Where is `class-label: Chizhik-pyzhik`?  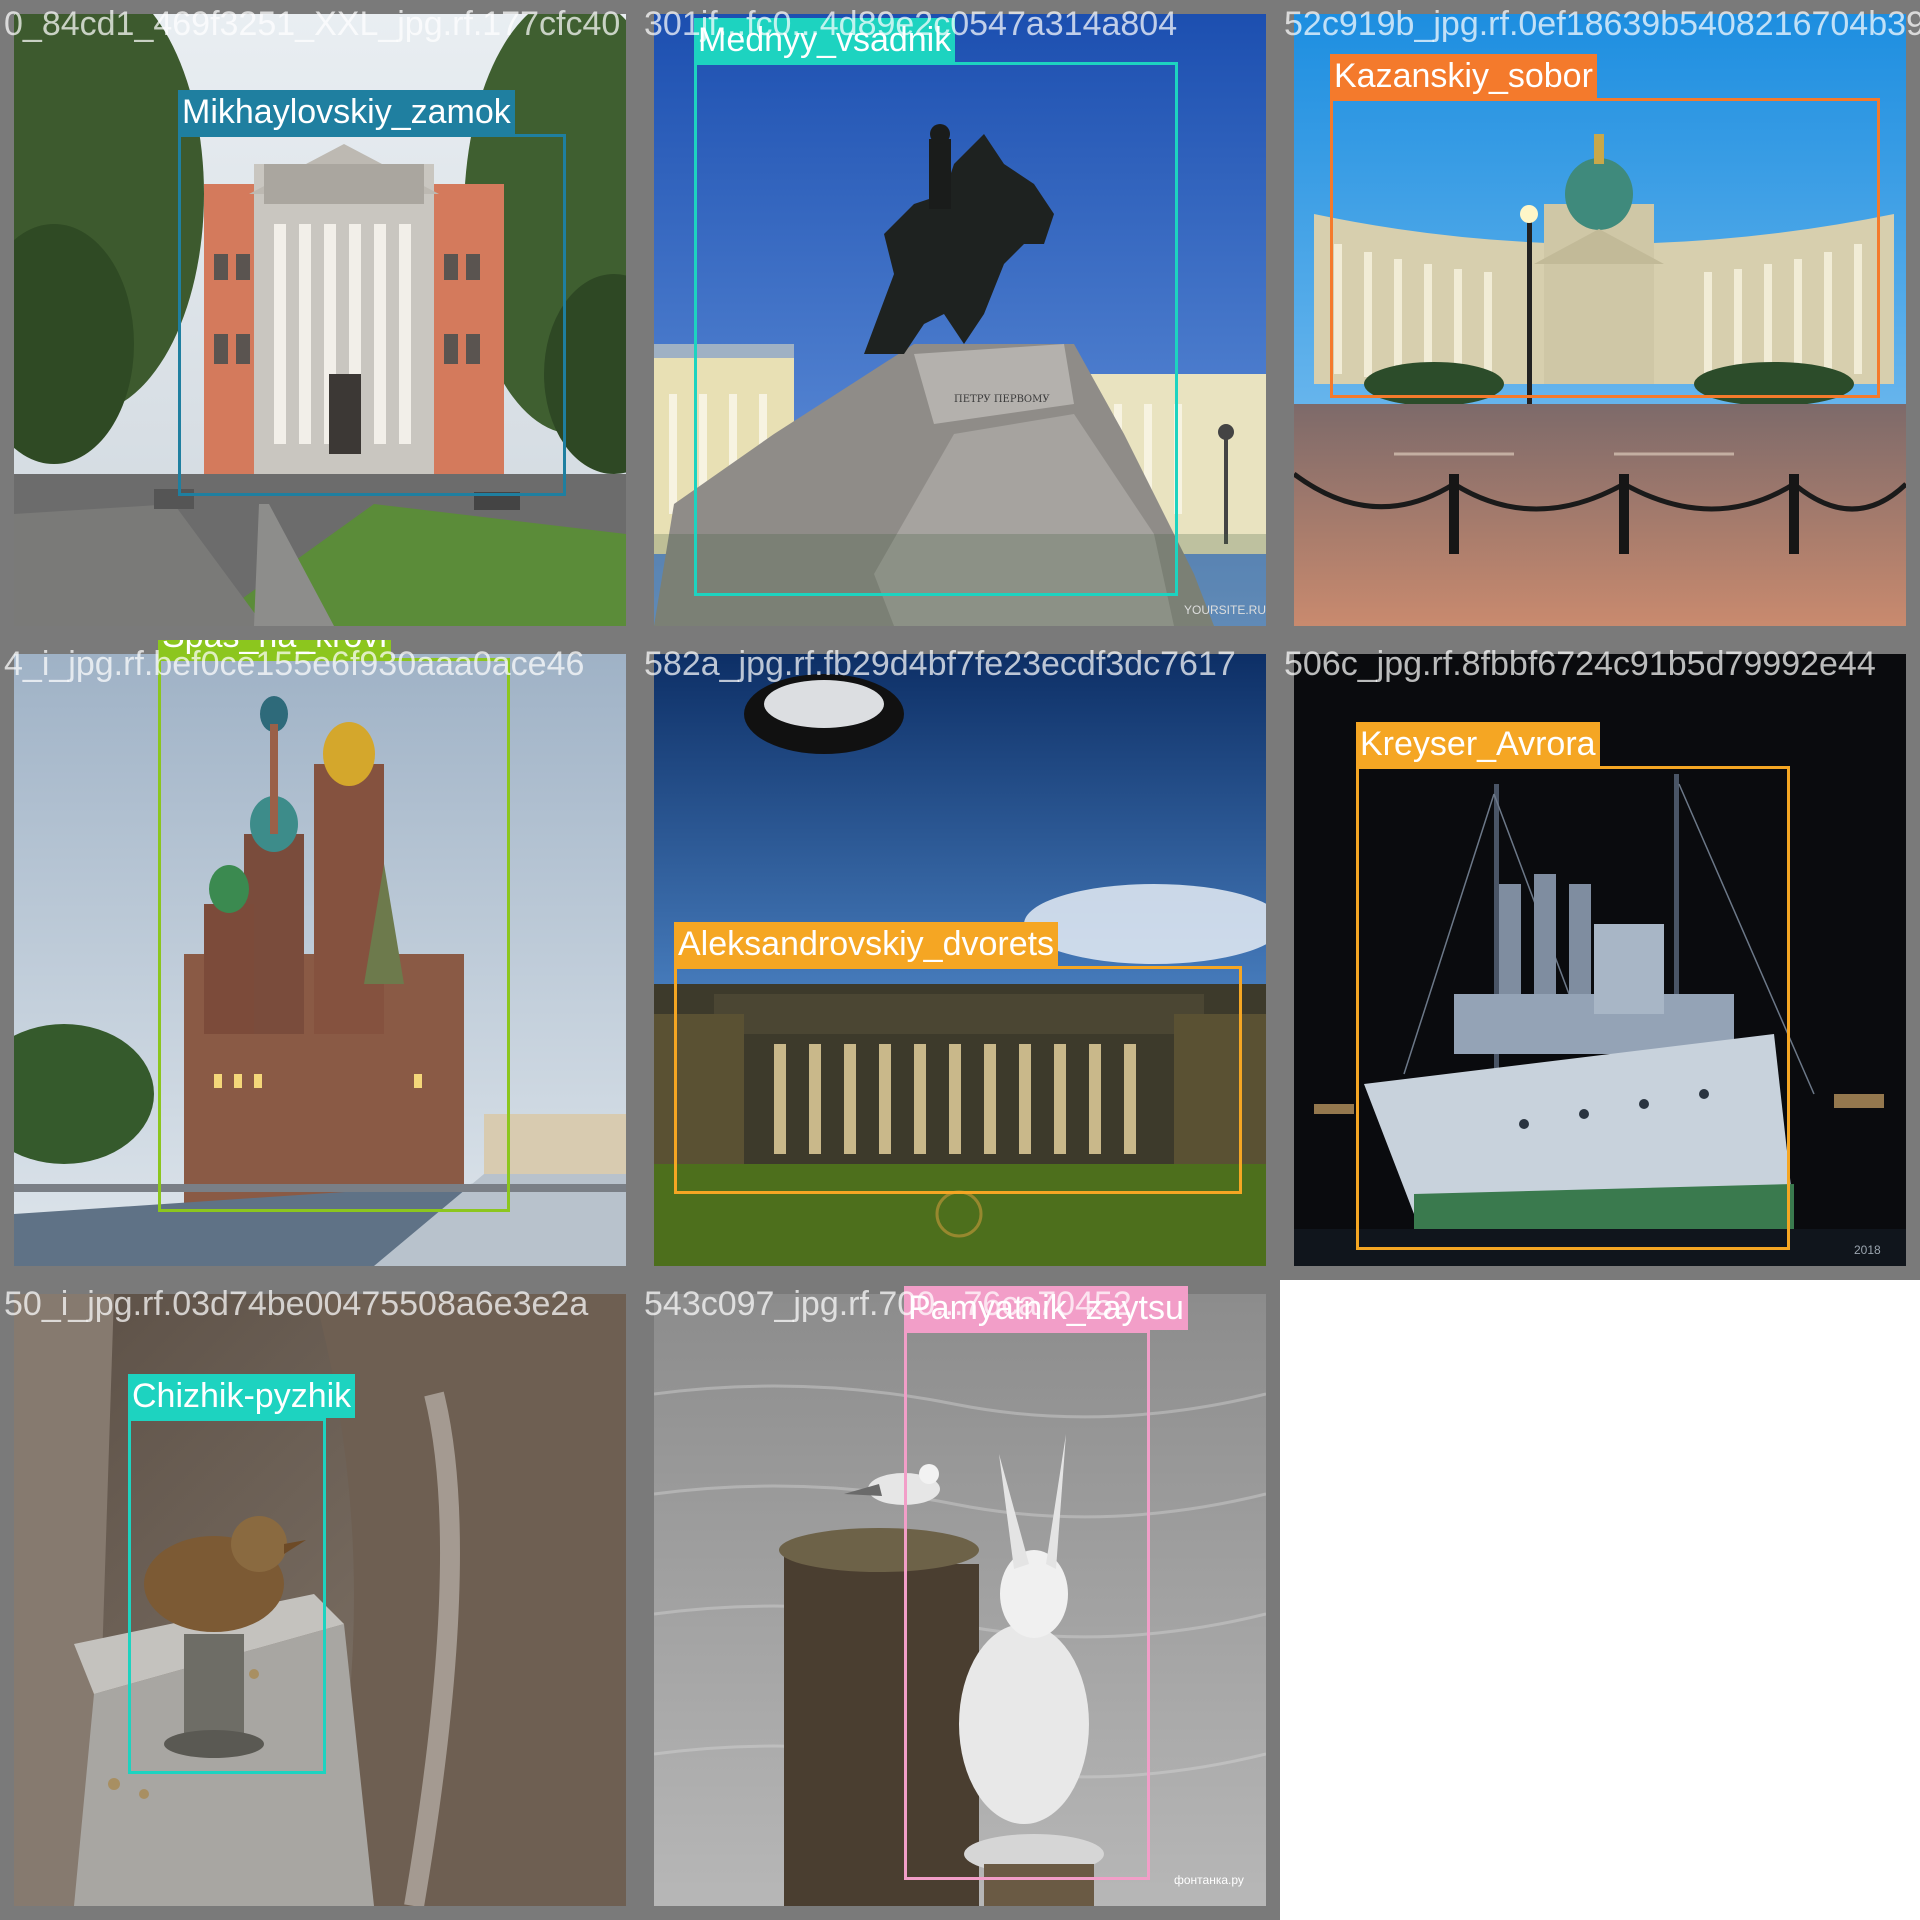
class-label: Chizhik-pyzhik is located at coordinates (242, 1396).